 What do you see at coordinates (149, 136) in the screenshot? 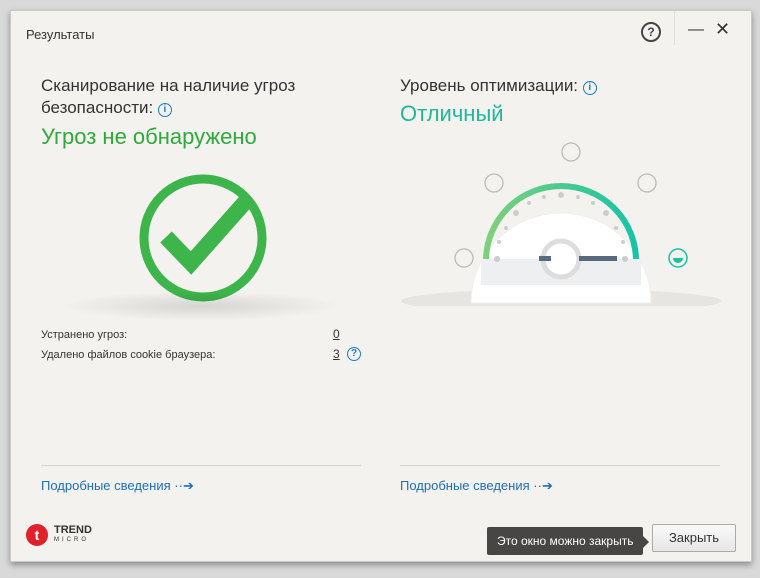
I see `scan-status: Угроз не обнаружено` at bounding box center [149, 136].